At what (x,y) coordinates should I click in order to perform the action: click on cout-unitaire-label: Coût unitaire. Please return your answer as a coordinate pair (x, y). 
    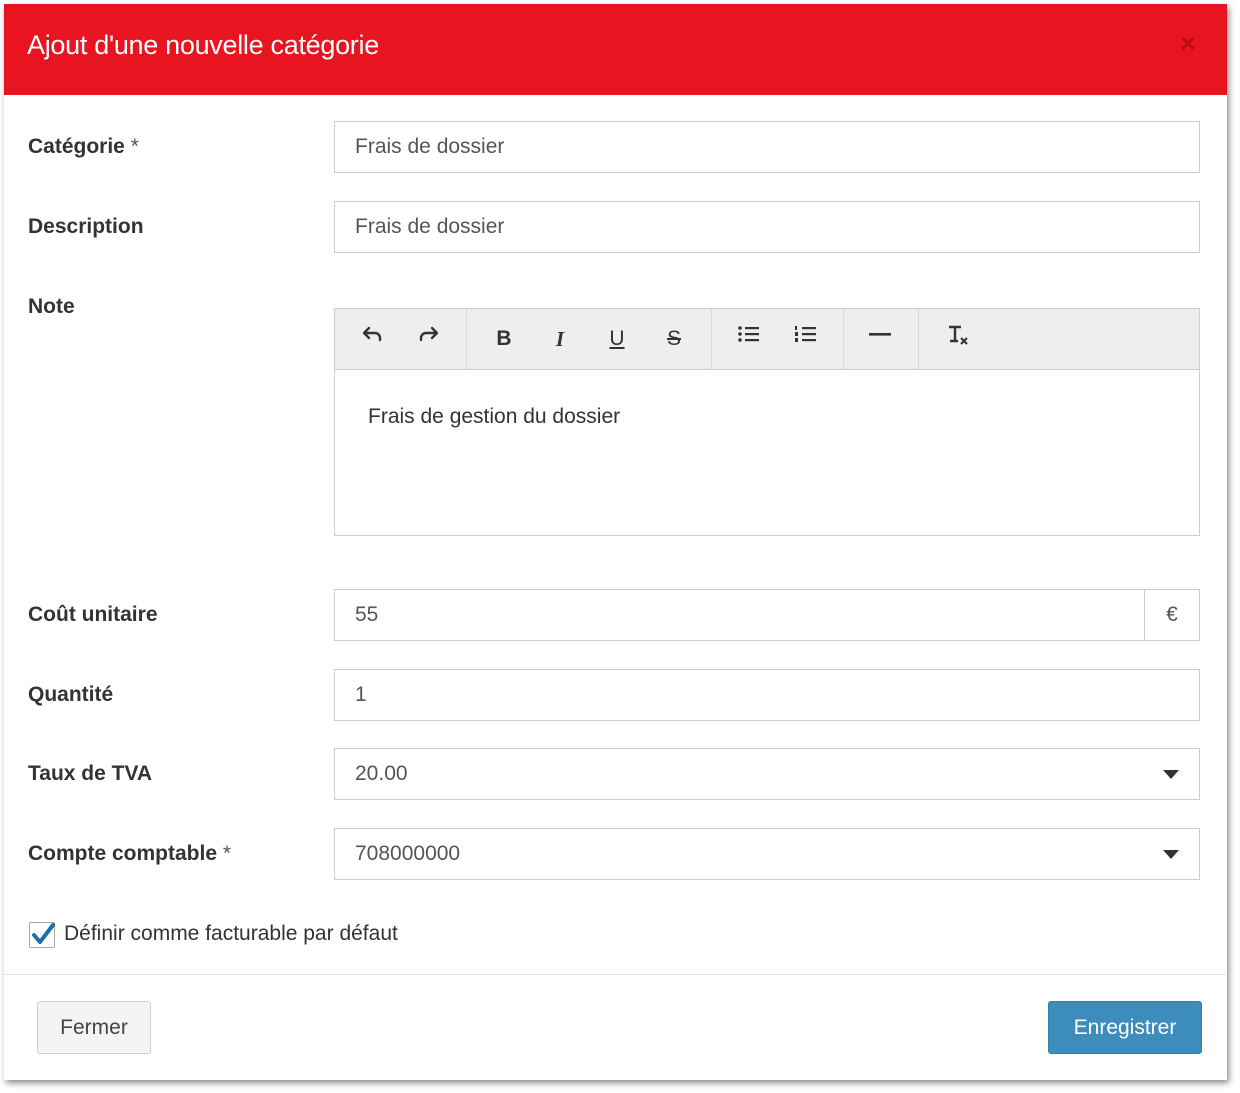
    Looking at the image, I should click on (93, 614).